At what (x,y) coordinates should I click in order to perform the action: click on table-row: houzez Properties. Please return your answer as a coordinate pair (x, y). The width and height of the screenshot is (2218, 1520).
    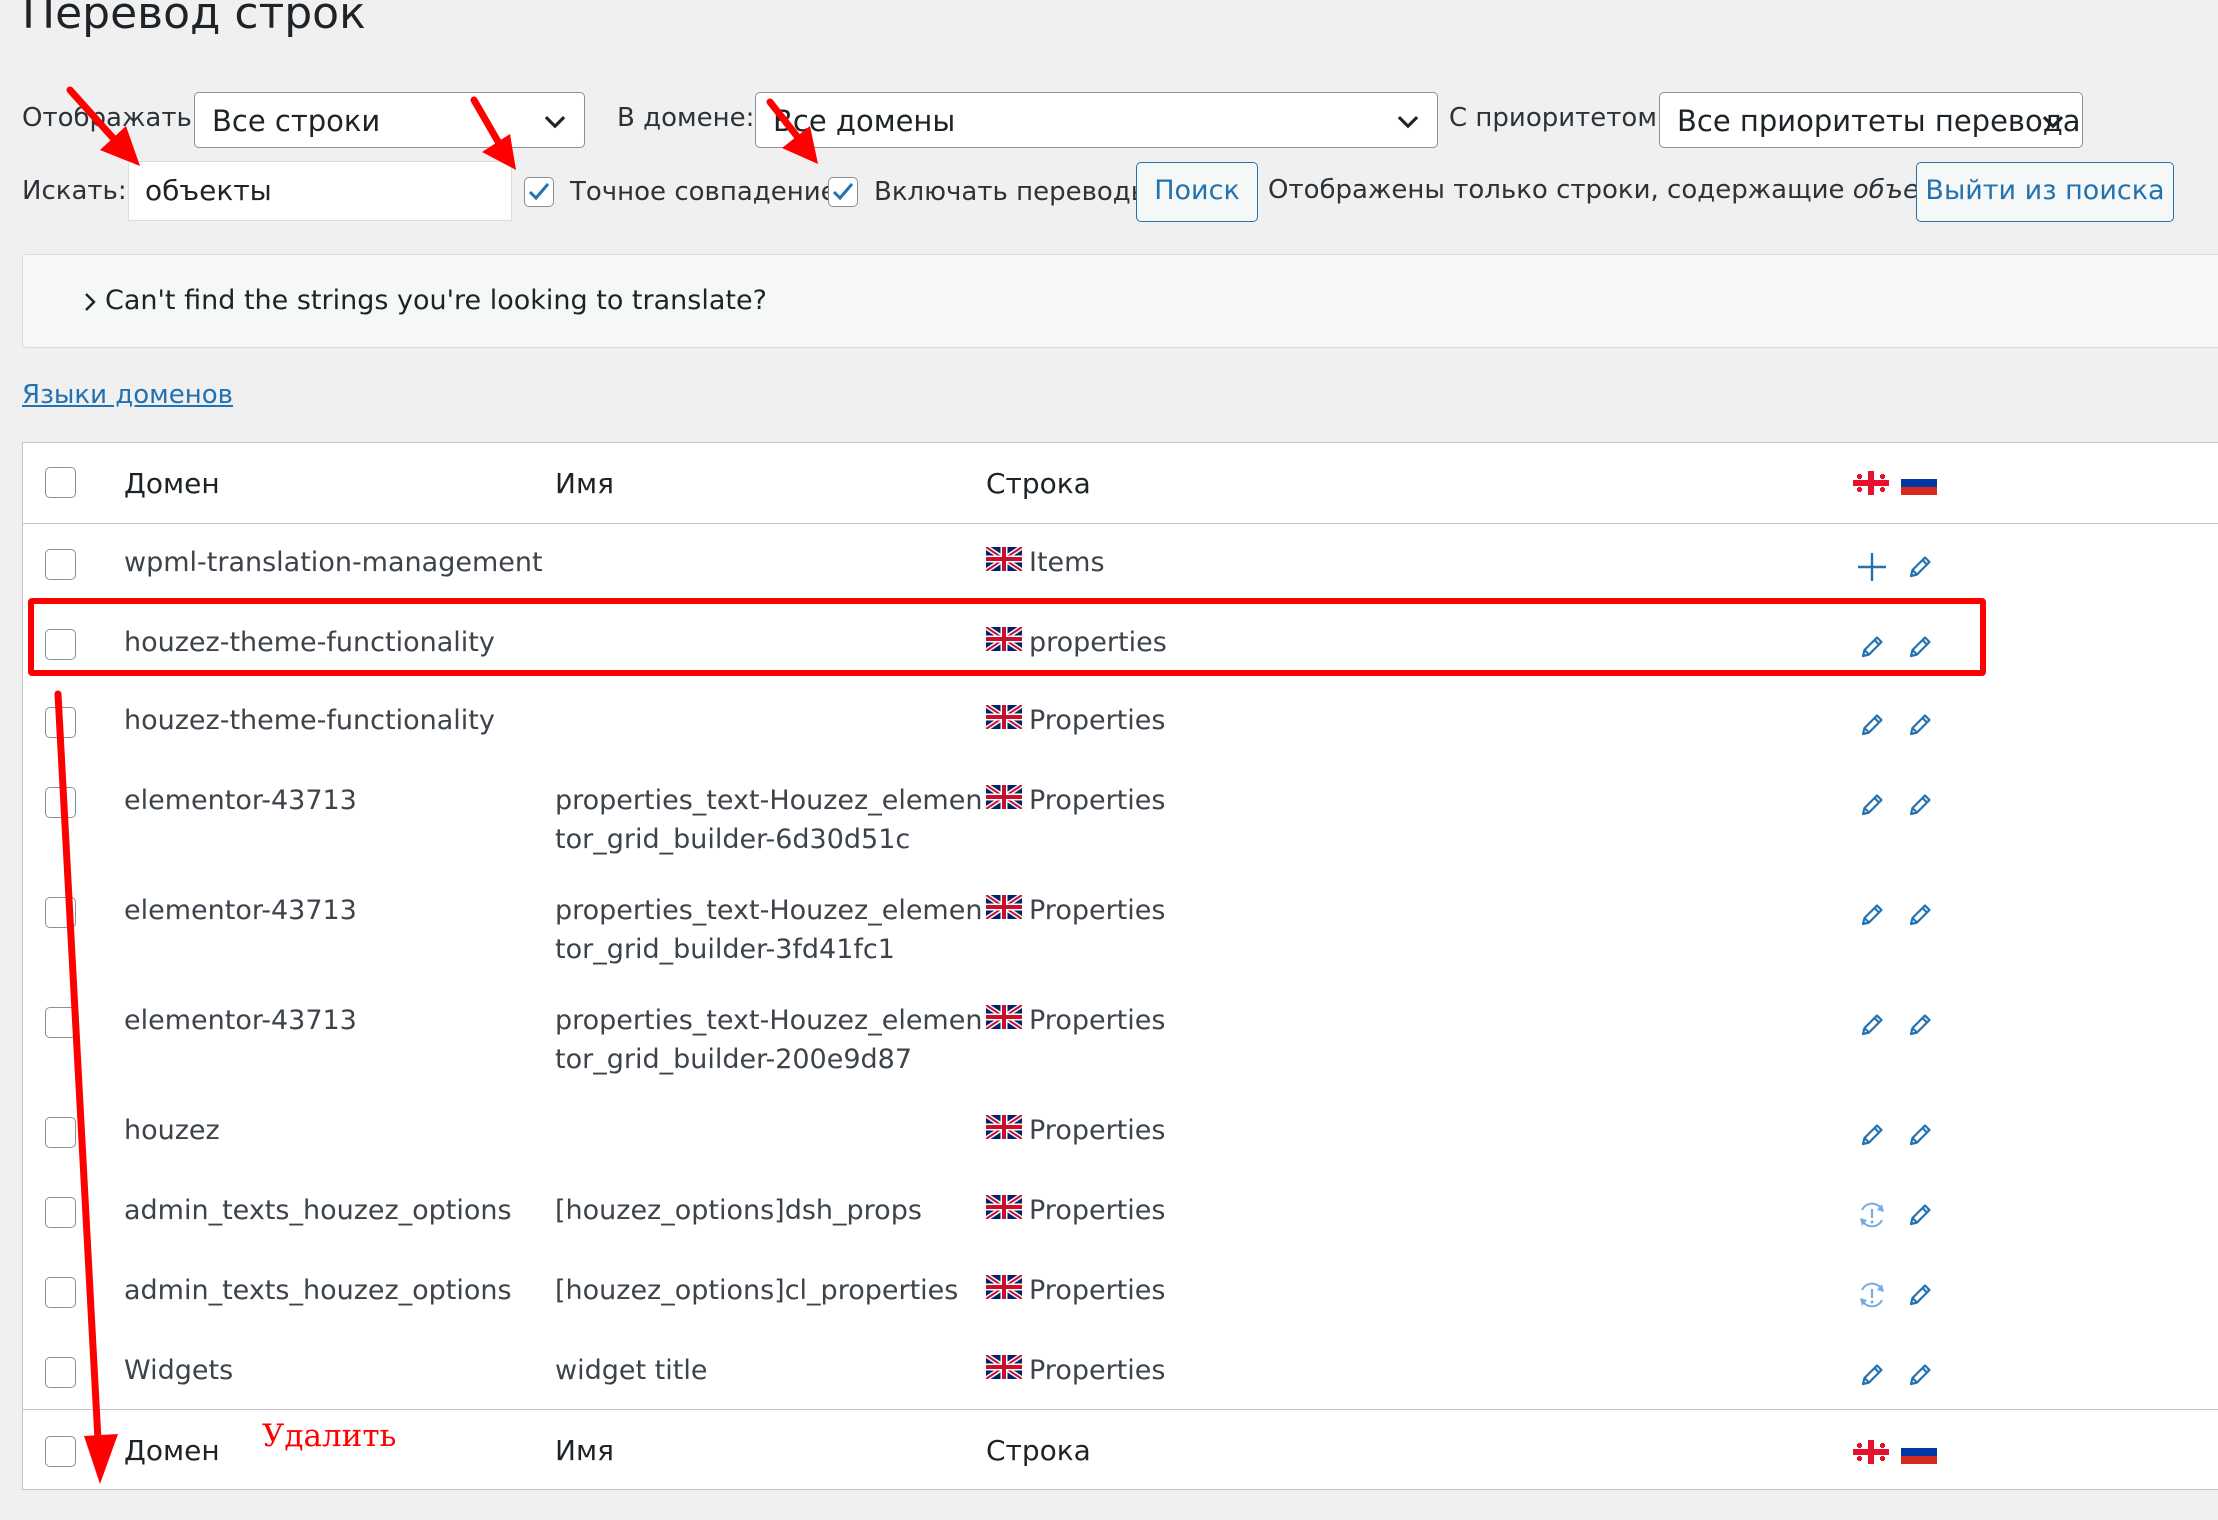
    Looking at the image, I should click on (1120, 1131).